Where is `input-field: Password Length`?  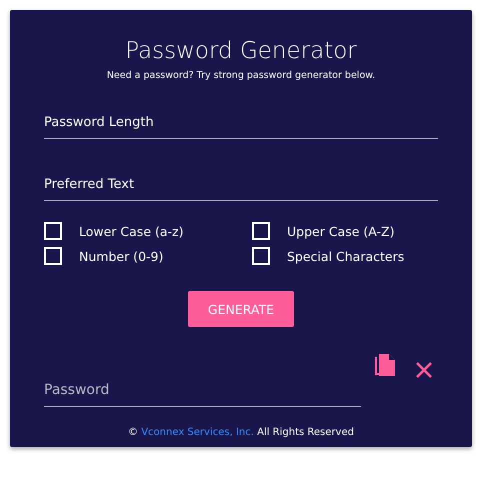
input-field: Password Length is located at coordinates (241, 127).